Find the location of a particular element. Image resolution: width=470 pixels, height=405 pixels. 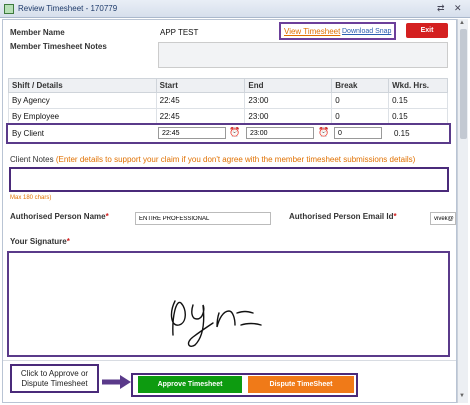

client-notes-field is located at coordinates (229, 179).